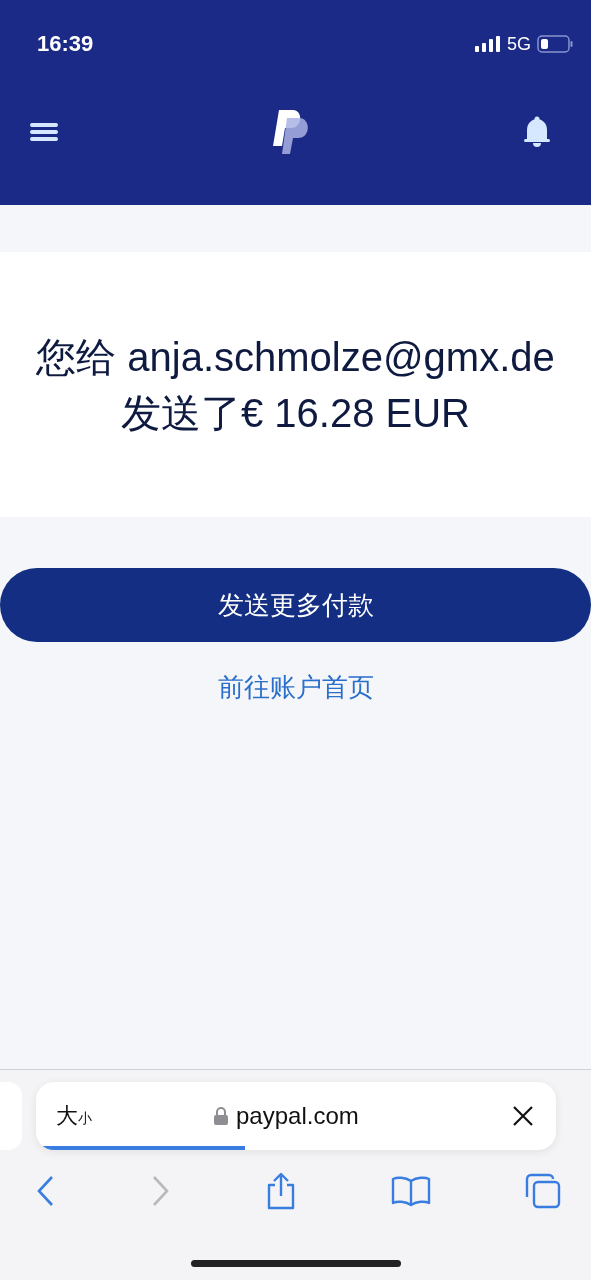 Image resolution: width=591 pixels, height=1280 pixels. What do you see at coordinates (291, 132) in the screenshot?
I see `logo-icon` at bounding box center [291, 132].